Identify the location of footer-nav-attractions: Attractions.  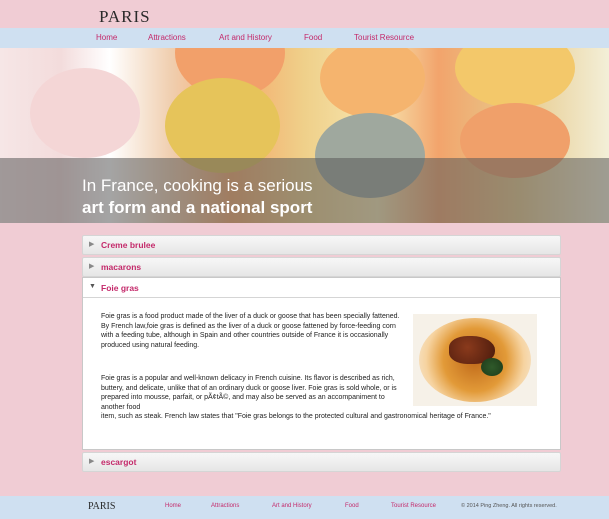
(225, 506).